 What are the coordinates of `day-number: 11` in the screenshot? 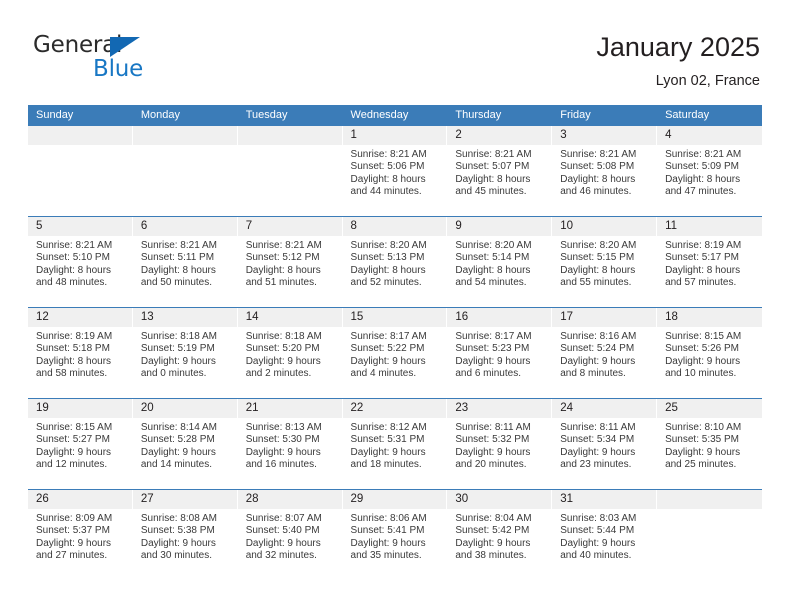 It's located at (671, 226).